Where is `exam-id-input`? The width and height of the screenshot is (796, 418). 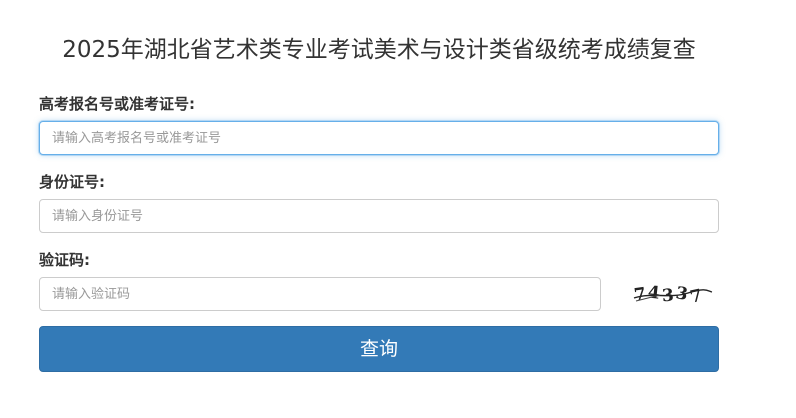 exam-id-input is located at coordinates (379, 138).